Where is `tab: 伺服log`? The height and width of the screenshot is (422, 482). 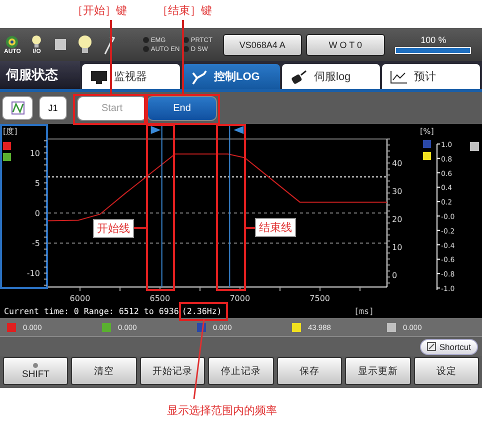
tab: 伺服log is located at coordinates (331, 76).